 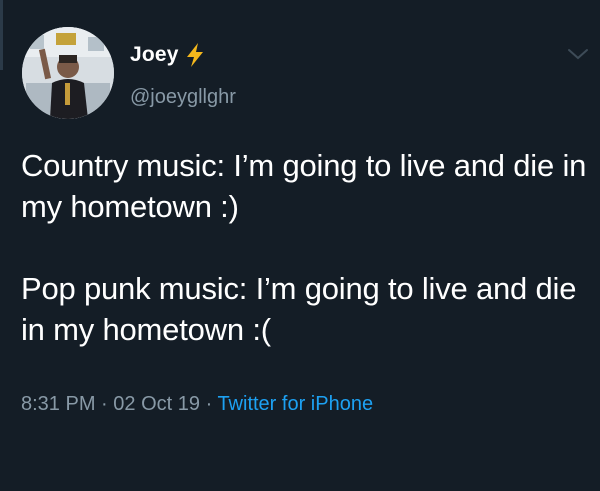 What do you see at coordinates (295, 404) in the screenshot?
I see `tweet-source-link: Twitter for iPhone` at bounding box center [295, 404].